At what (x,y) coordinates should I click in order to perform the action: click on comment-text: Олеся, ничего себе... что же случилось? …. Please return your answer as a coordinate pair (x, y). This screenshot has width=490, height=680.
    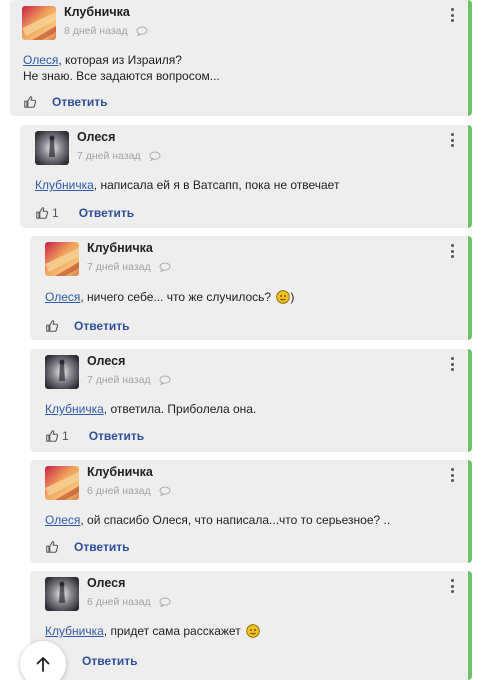
    Looking at the image, I should click on (170, 297).